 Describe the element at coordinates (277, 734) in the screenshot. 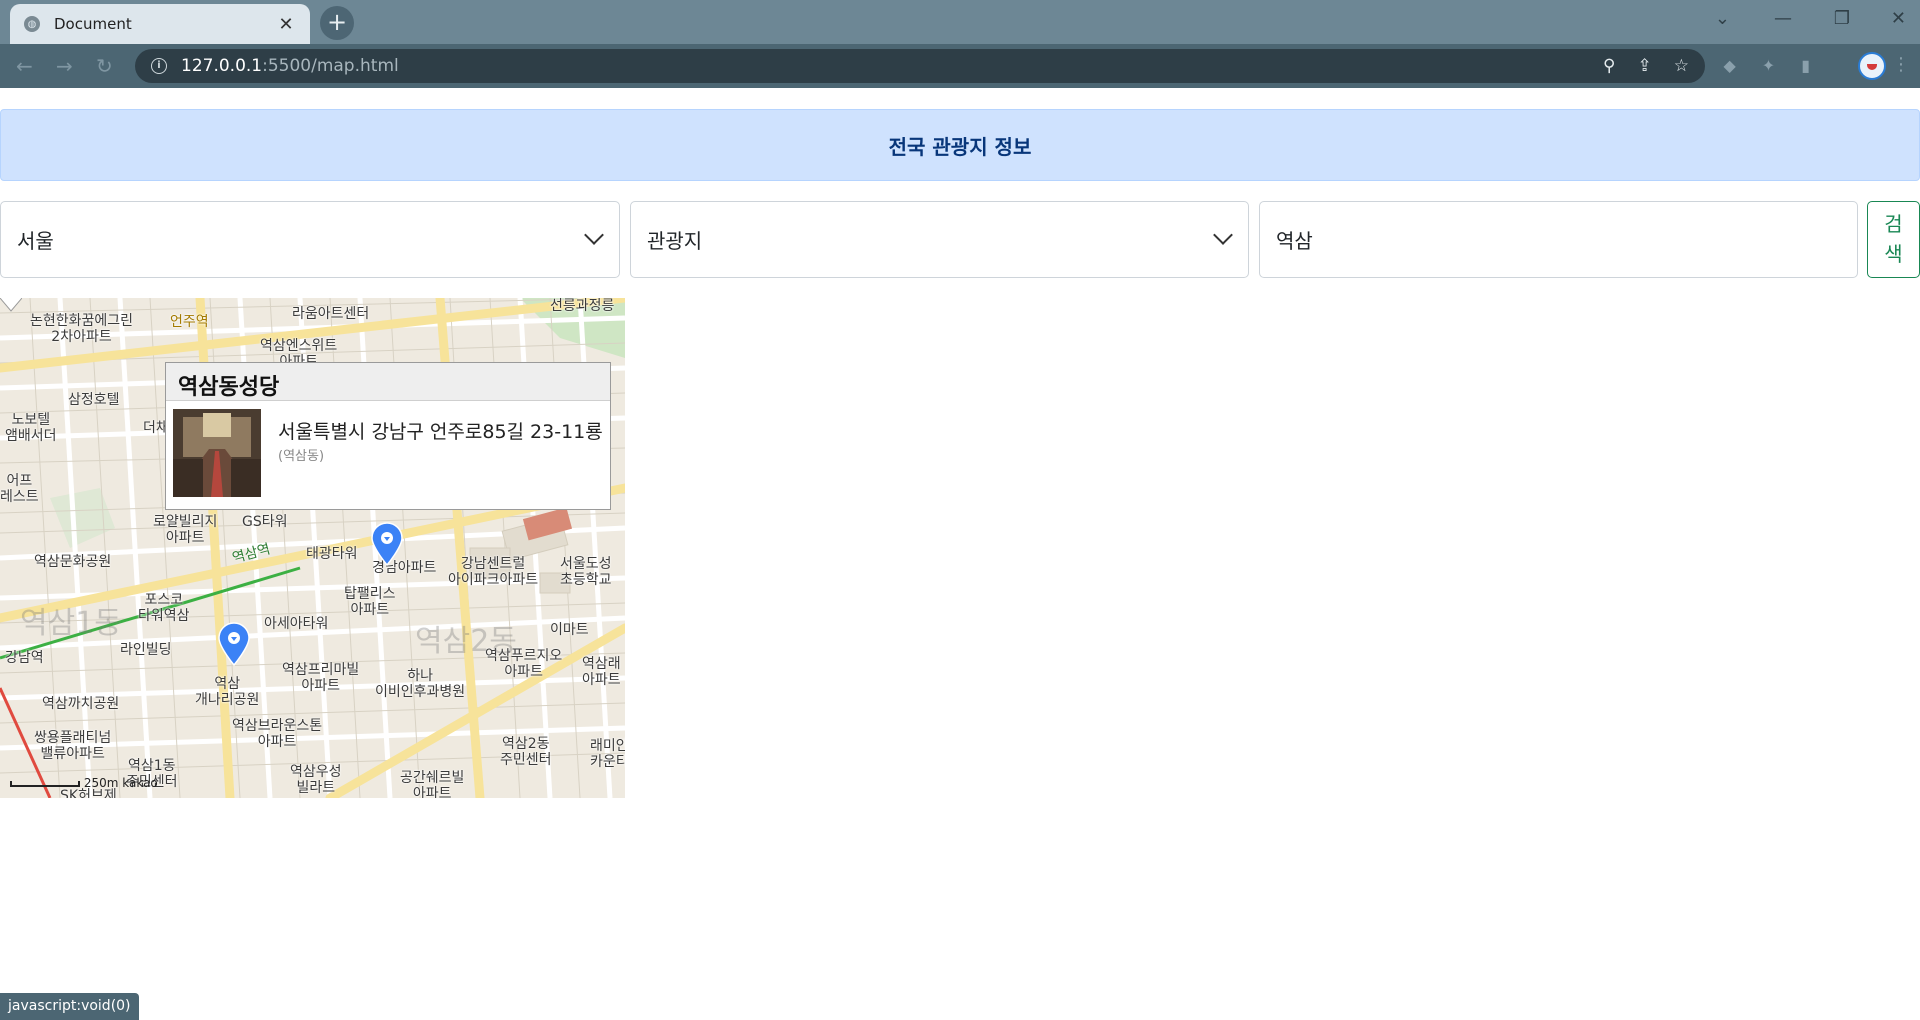

I see `map-label: 역삼브라운스톤 아파트` at that location.